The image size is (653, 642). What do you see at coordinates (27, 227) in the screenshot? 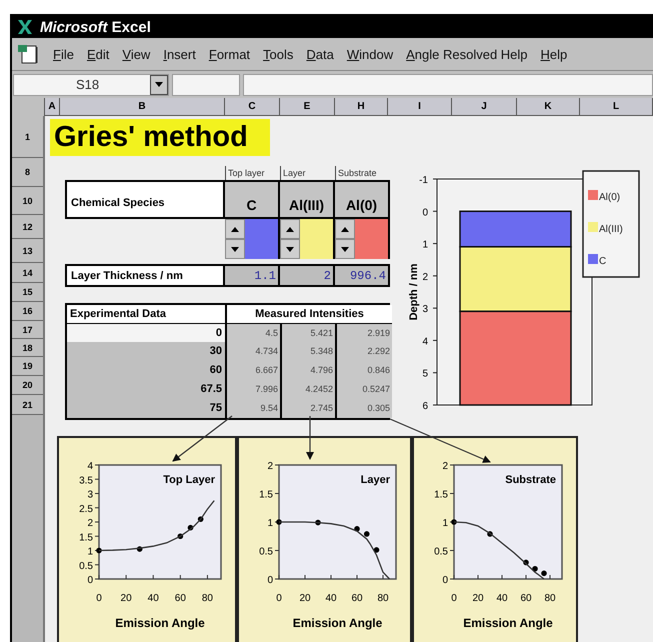
I see `row-header: 12` at bounding box center [27, 227].